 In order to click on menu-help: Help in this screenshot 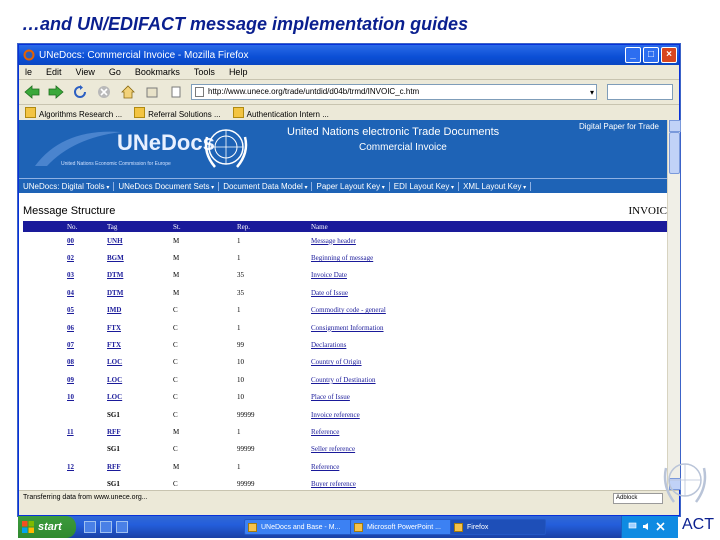, I will do `click(238, 72)`.